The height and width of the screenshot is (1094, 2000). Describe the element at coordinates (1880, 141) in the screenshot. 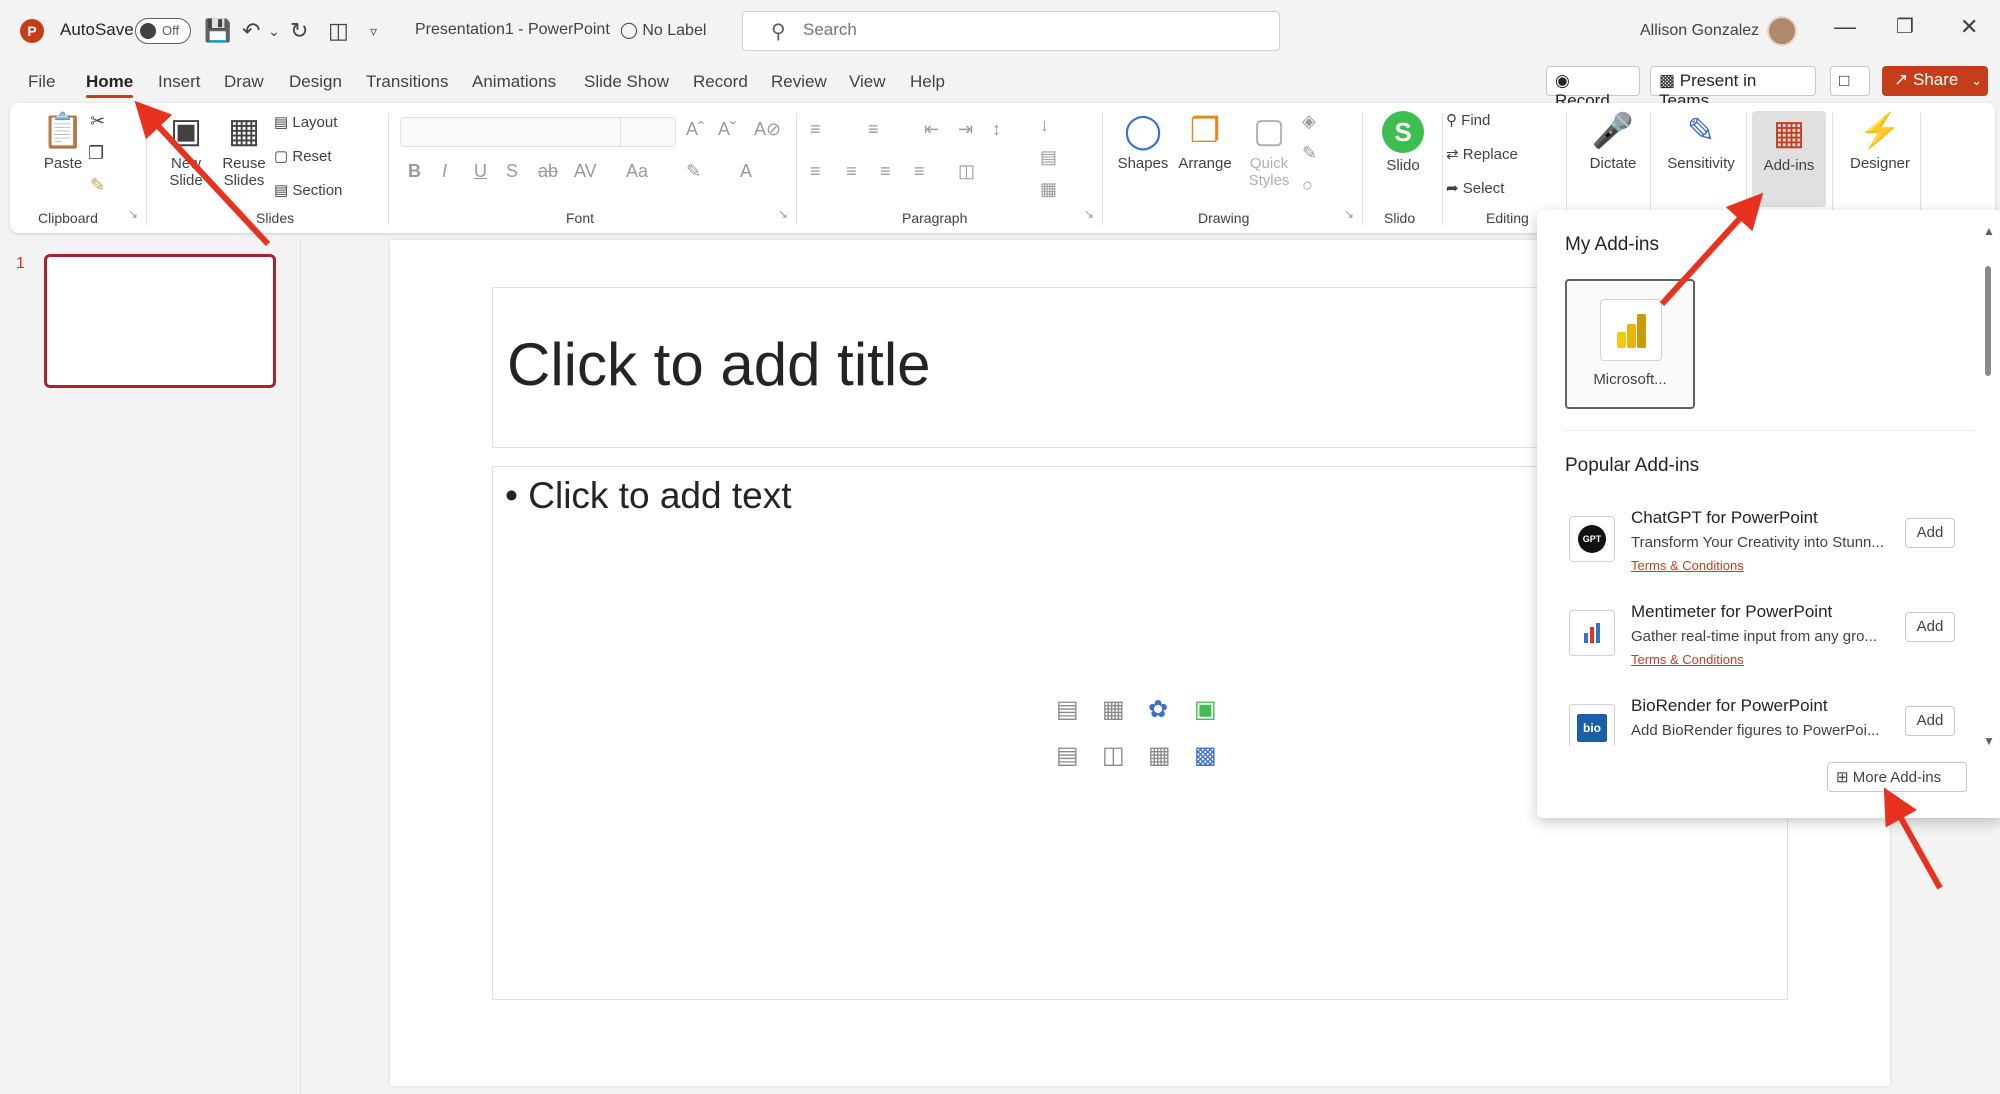

I see `designer-button: ⚡ Designer` at that location.